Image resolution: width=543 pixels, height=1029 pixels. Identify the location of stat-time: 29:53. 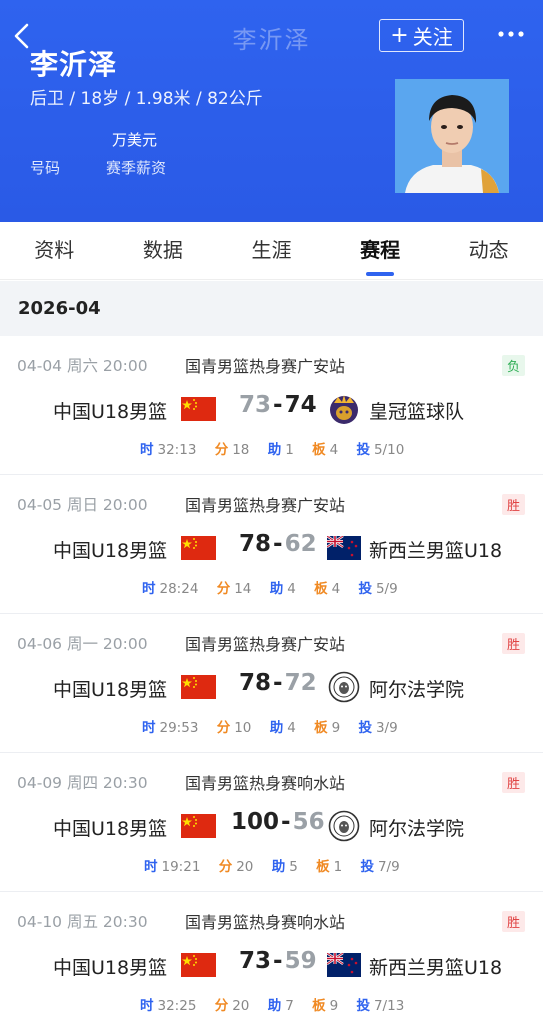
(179, 728).